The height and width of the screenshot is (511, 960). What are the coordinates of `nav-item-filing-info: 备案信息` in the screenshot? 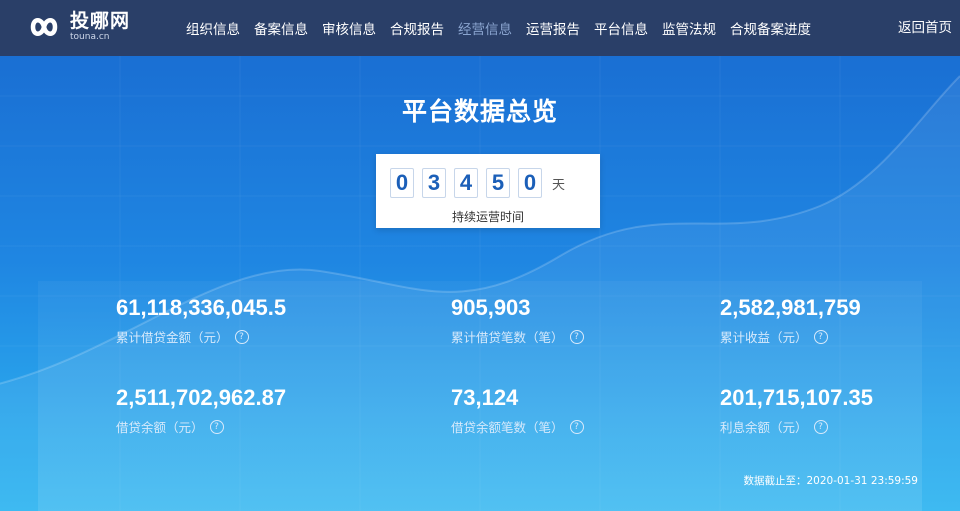 It's located at (281, 28).